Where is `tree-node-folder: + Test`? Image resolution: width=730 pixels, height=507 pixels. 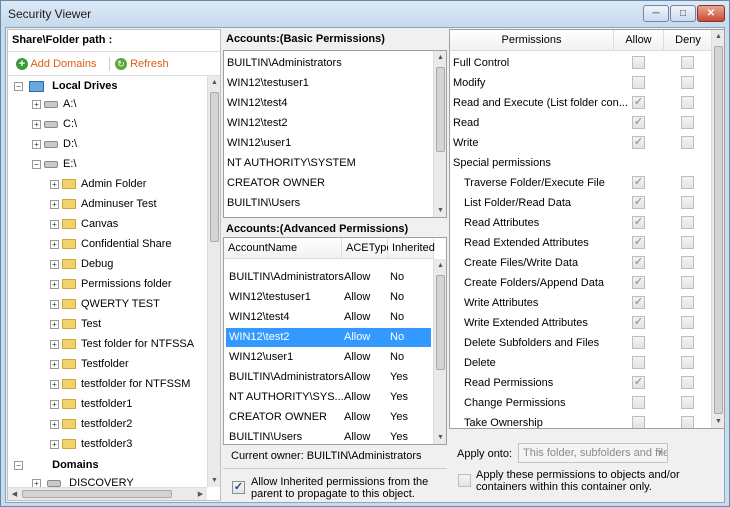
tree-node-folder: + Test is located at coordinates (75, 324).